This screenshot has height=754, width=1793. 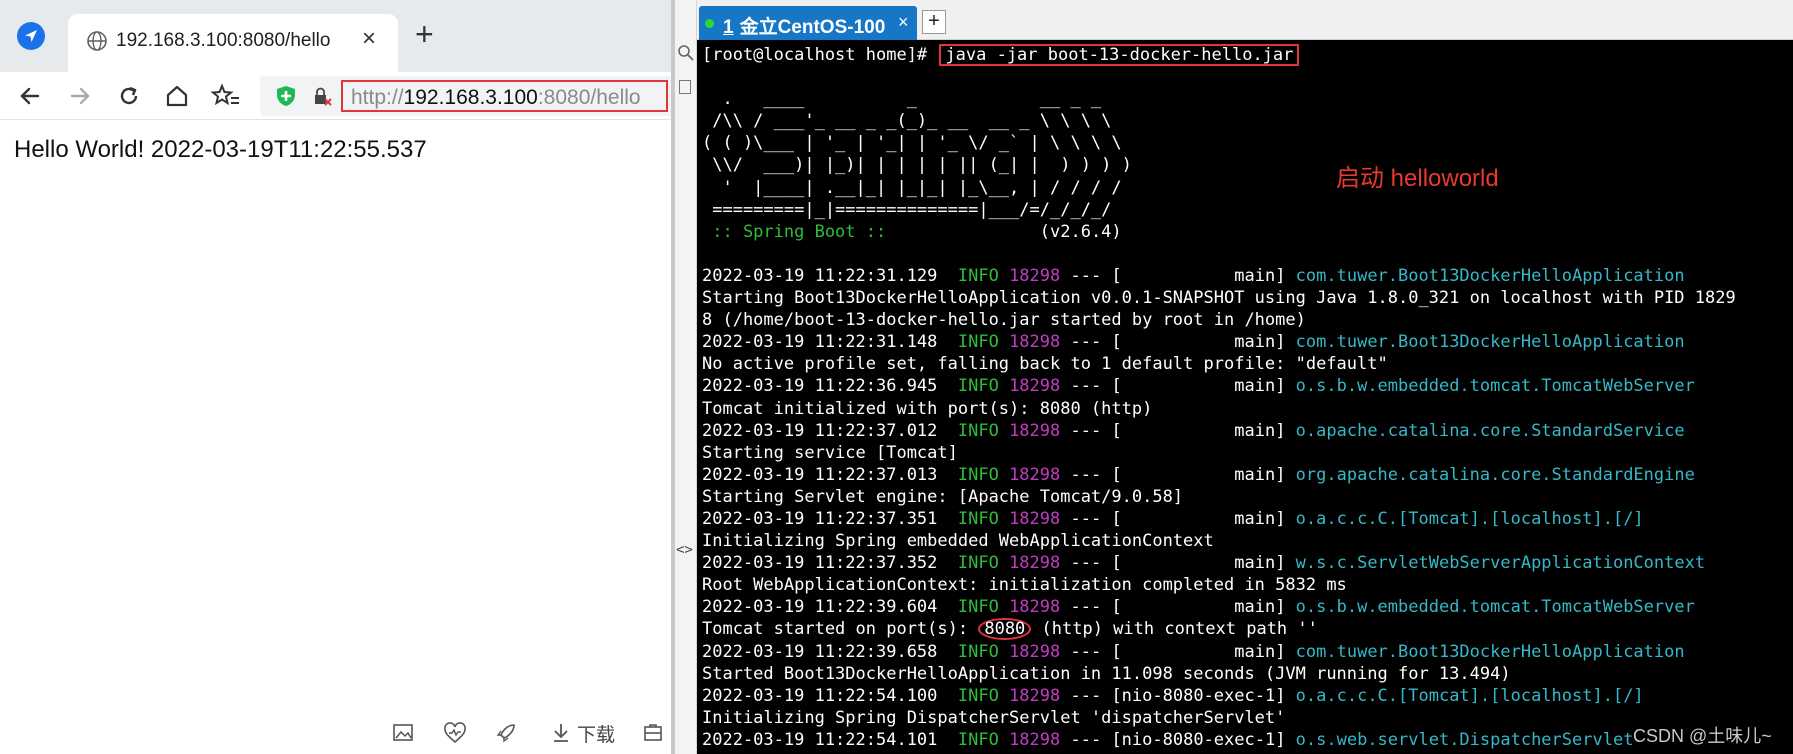 What do you see at coordinates (830, 563) in the screenshot?
I see `log-timestamp: 2022-03-19 11:22:37.352` at bounding box center [830, 563].